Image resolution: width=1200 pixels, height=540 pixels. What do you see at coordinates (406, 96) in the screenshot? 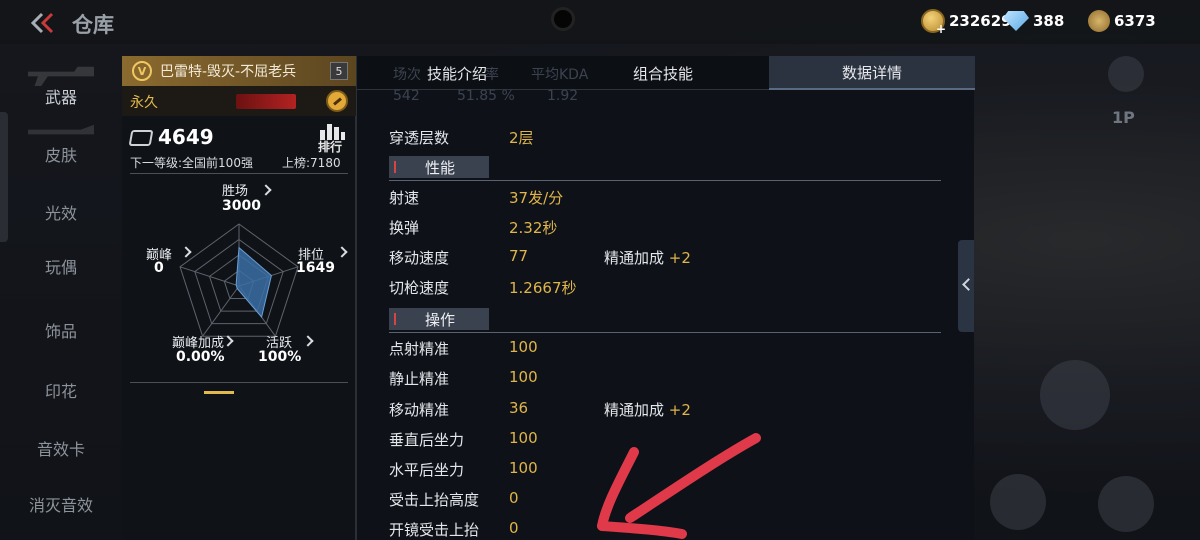
I see `ghost-value-matches: 542` at bounding box center [406, 96].